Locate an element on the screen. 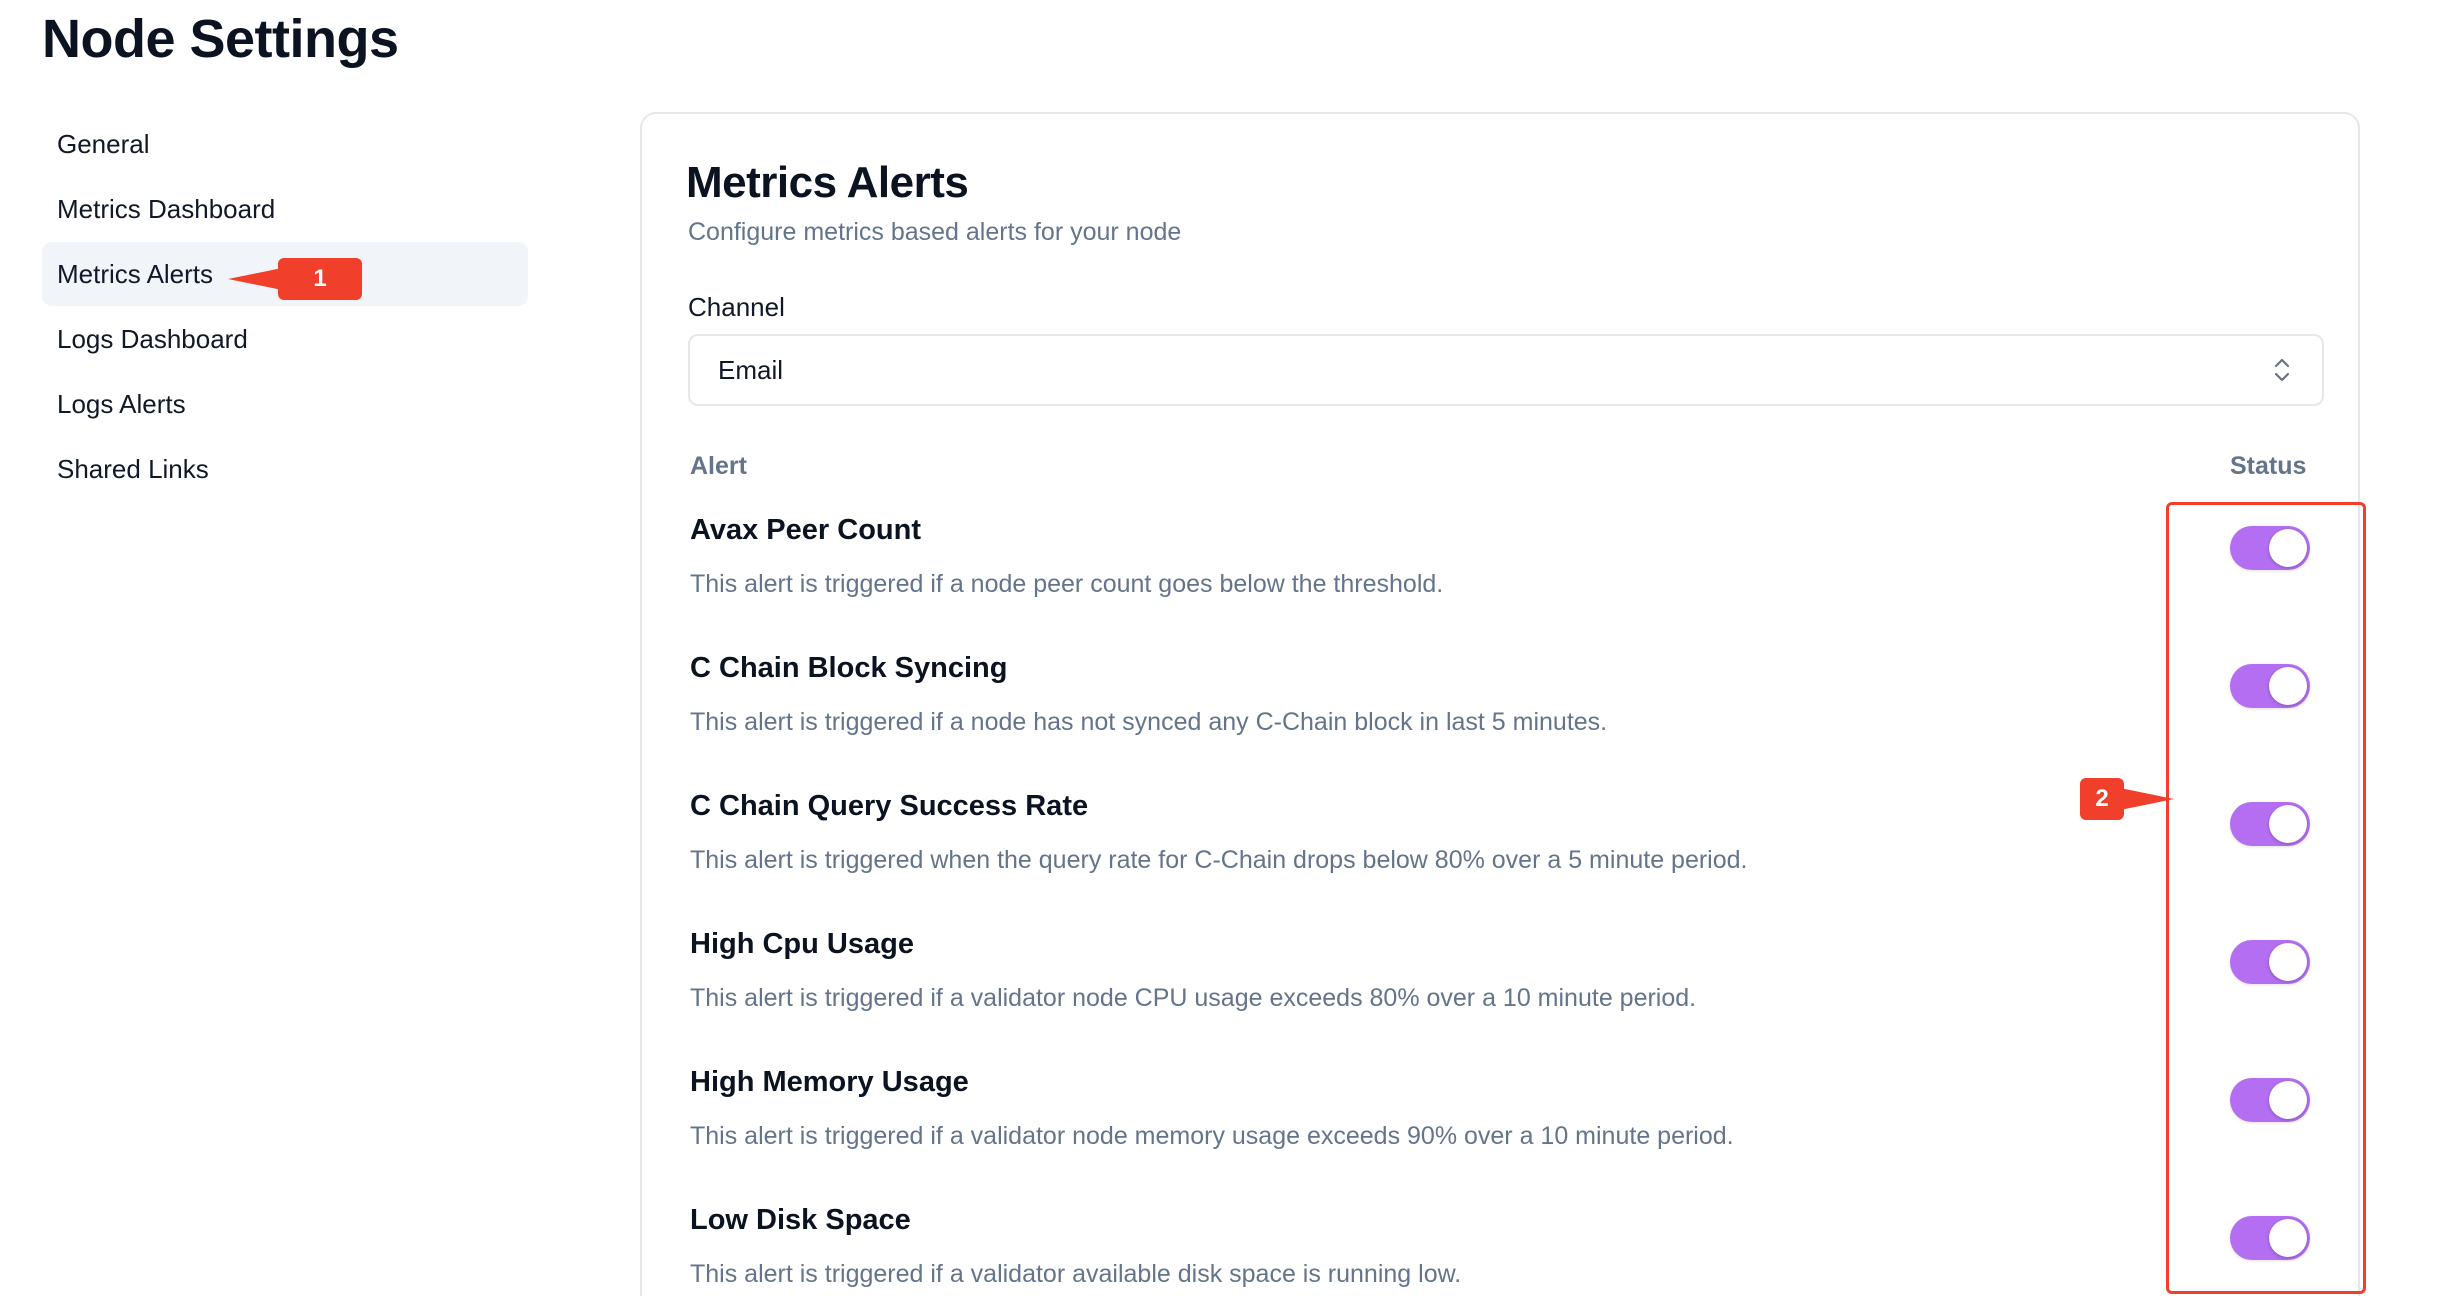  annotation-callout-2: 2 is located at coordinates (2102, 799).